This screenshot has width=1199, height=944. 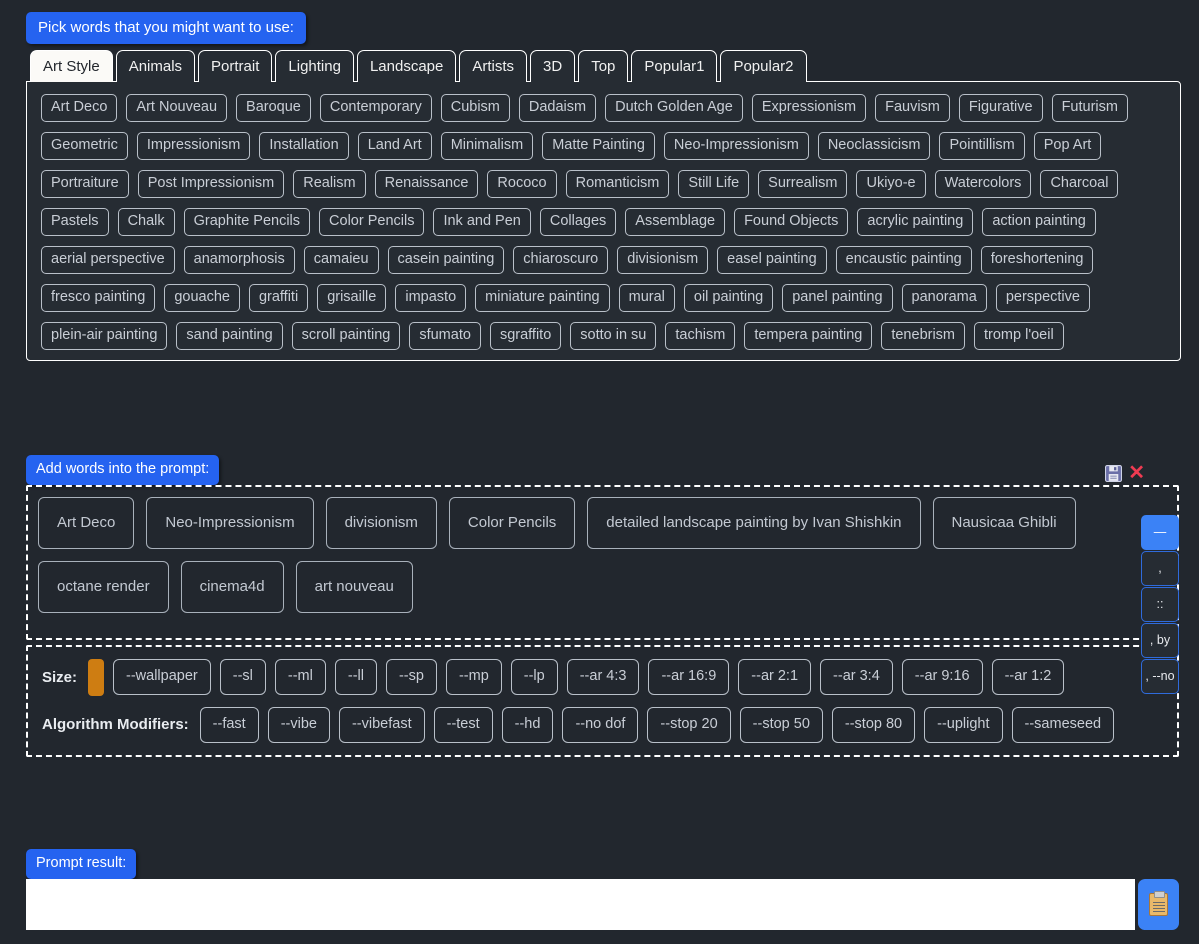 I want to click on size-option-button: --ar 2:1, so click(x=775, y=677).